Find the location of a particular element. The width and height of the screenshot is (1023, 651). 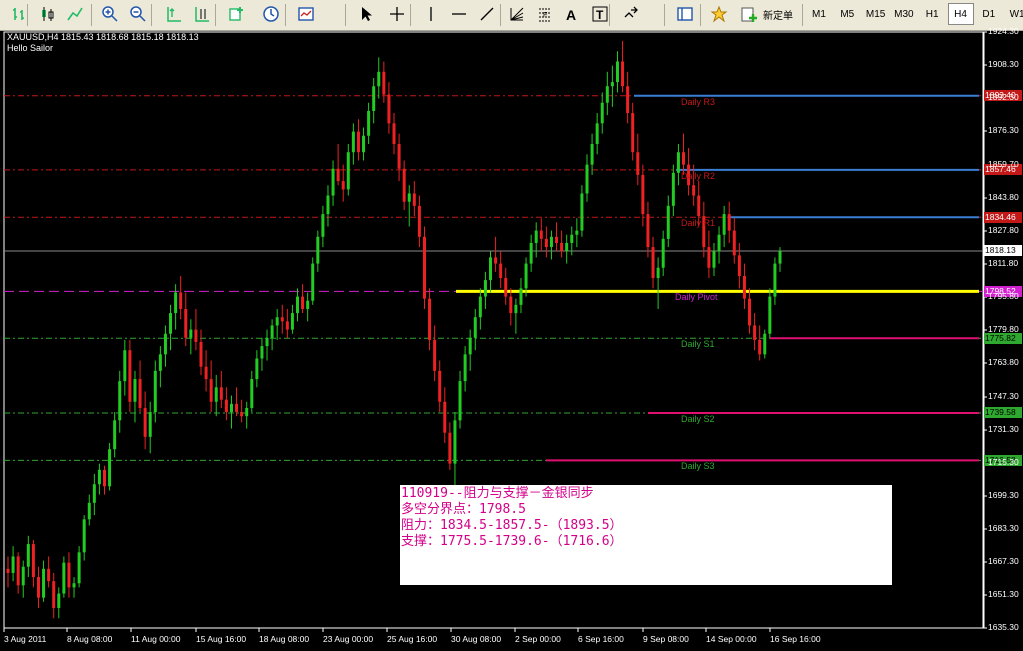

navigator-icon is located at coordinates (685, 14).